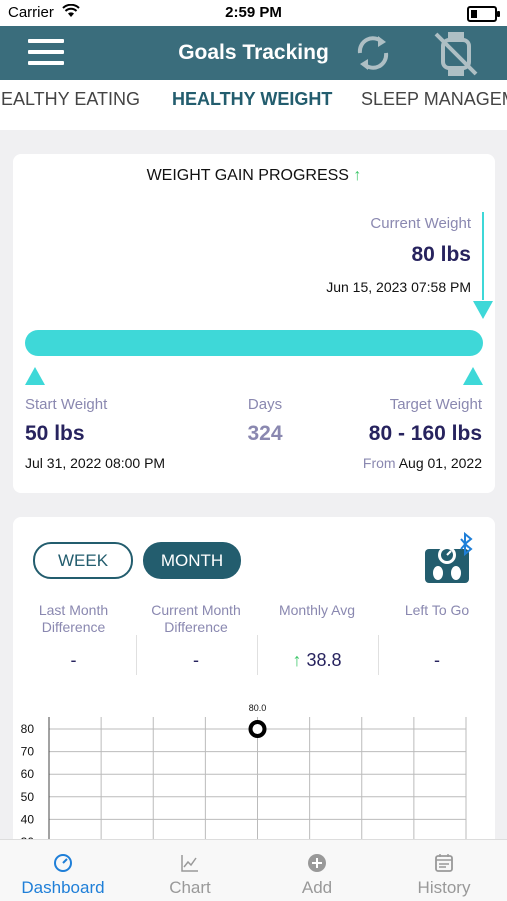 The width and height of the screenshot is (507, 901). What do you see at coordinates (257, 729) in the screenshot?
I see `data-point` at bounding box center [257, 729].